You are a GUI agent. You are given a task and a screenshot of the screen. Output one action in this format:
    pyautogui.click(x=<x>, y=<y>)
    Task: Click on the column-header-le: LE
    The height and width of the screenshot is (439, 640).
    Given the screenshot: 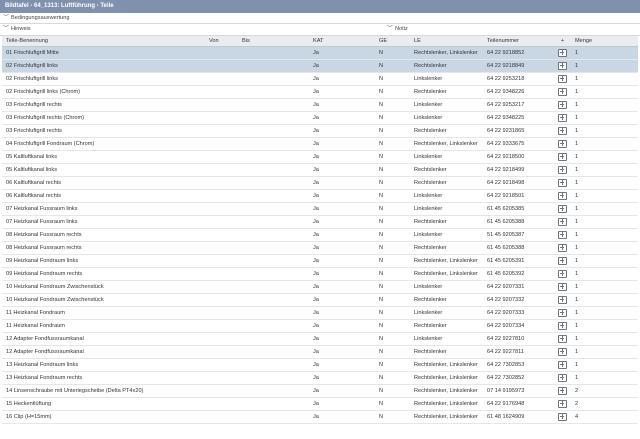 What is the action you would take?
    pyautogui.click(x=446, y=41)
    